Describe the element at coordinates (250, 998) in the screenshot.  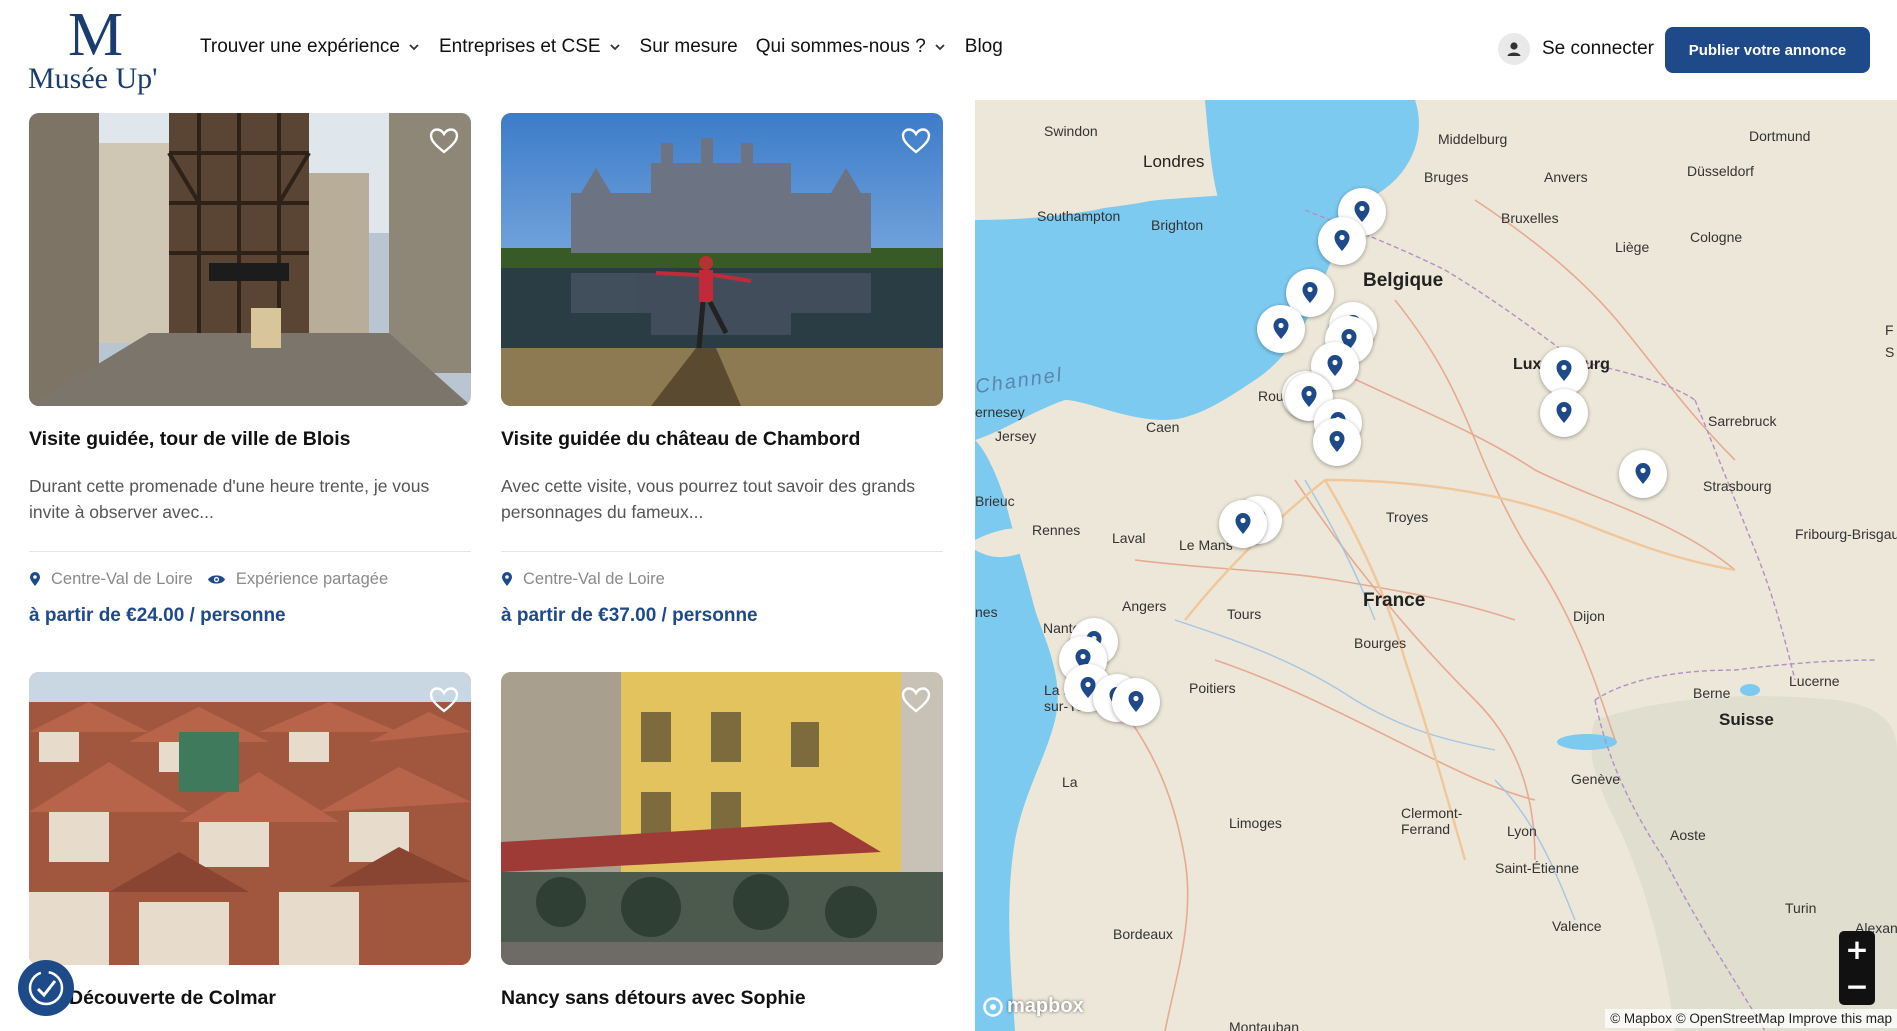
I see `card-title: Découverte de Colmar` at that location.